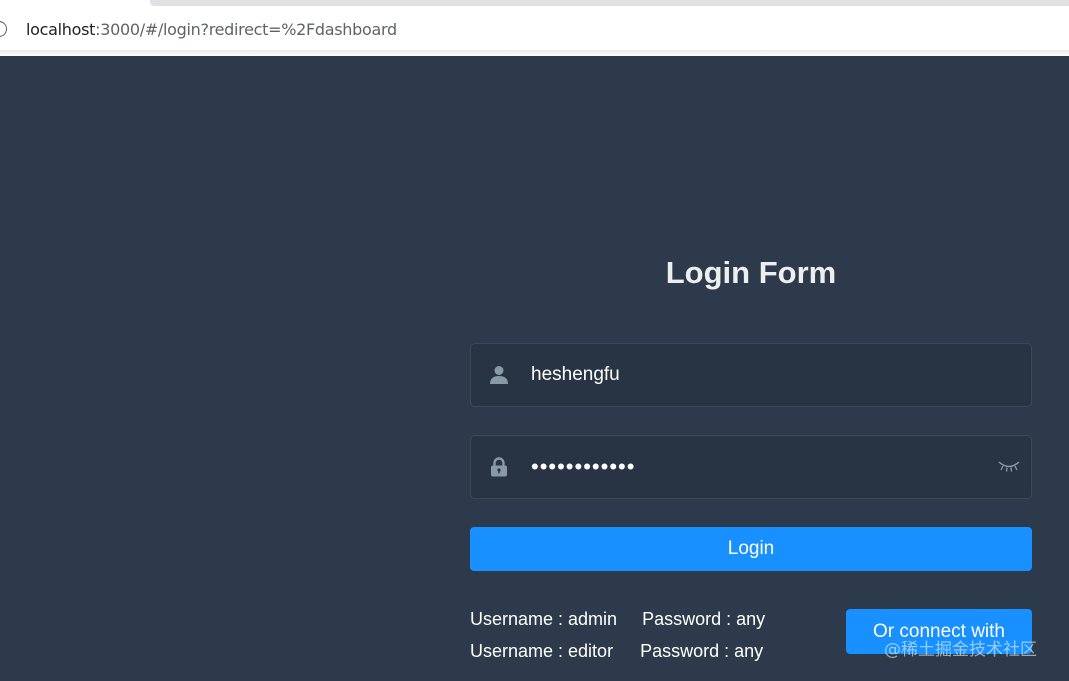 This screenshot has width=1069, height=681. I want to click on username-field, so click(751, 375).